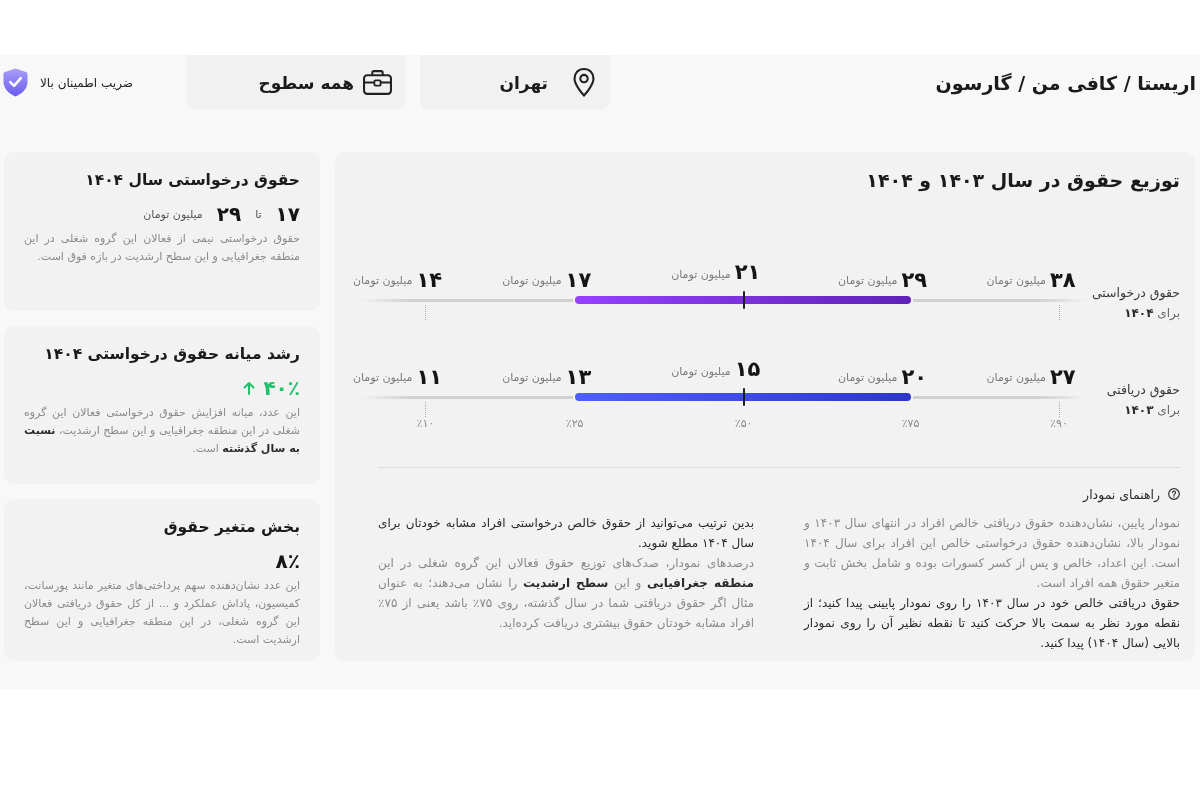  What do you see at coordinates (1059, 424) in the screenshot?
I see `percentile-label: ٪۹۰` at bounding box center [1059, 424].